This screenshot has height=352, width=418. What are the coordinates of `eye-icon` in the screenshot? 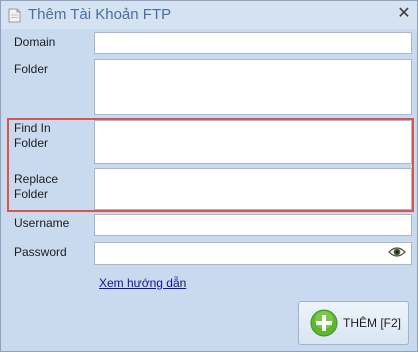 It's located at (397, 252).